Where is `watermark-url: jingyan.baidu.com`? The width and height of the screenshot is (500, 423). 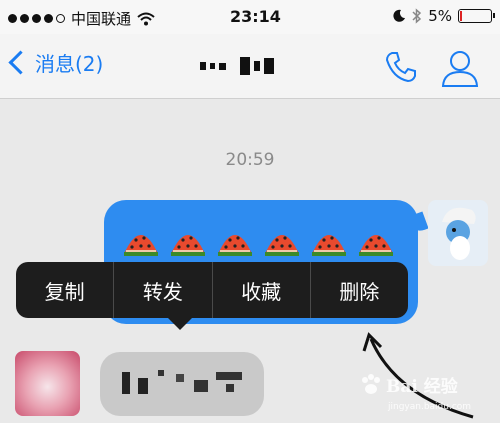
watermark-url: jingyan.baidu.com is located at coordinates (430, 407).